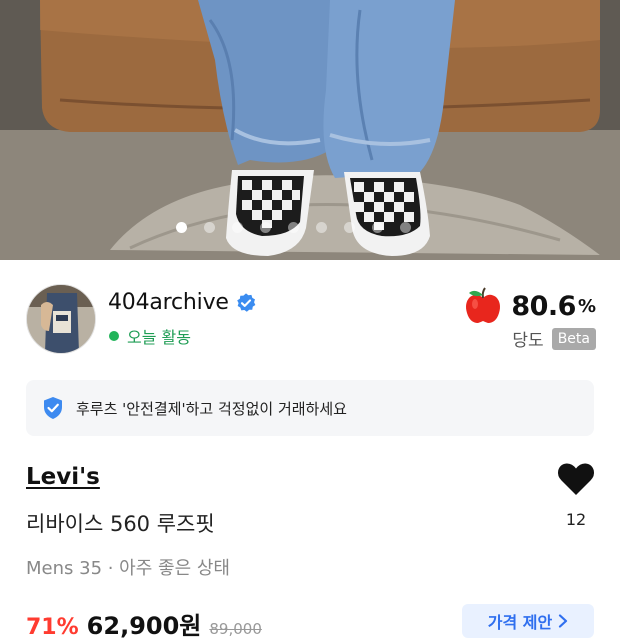  What do you see at coordinates (528, 341) in the screenshot?
I see `score-label: 당도` at bounding box center [528, 341].